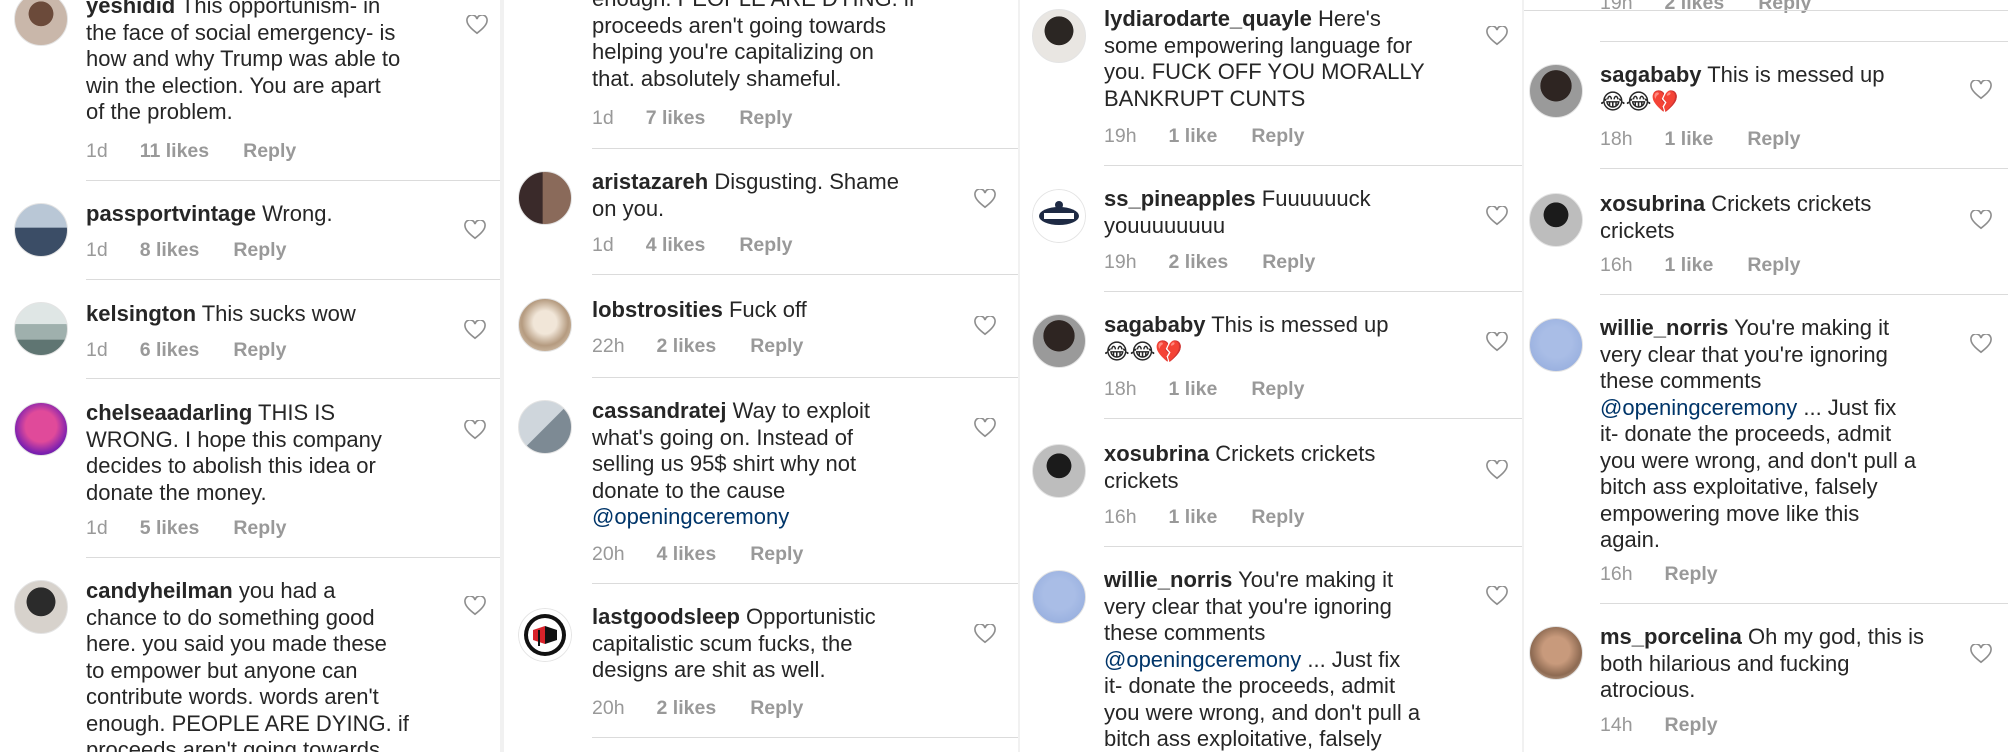 Image resolution: width=2008 pixels, height=752 pixels. What do you see at coordinates (170, 250) in the screenshot?
I see `likes-count: 8 likes` at bounding box center [170, 250].